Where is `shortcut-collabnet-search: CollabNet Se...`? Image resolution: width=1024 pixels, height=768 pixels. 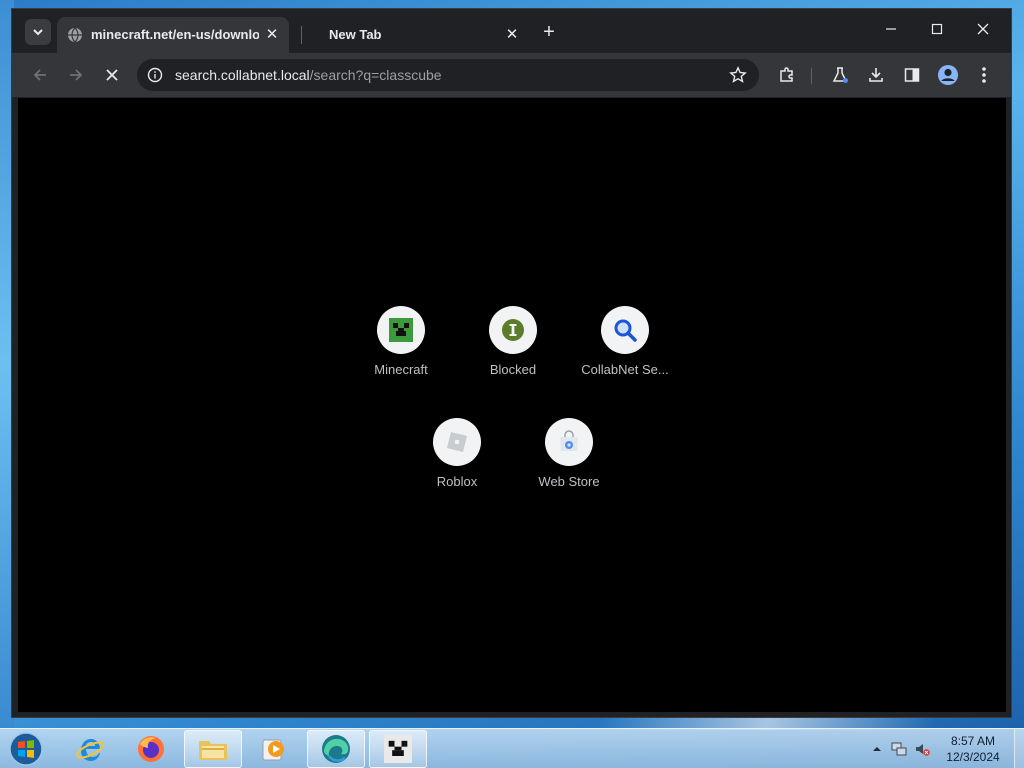
shortcut-collabnet-search: CollabNet Se... is located at coordinates (625, 356).